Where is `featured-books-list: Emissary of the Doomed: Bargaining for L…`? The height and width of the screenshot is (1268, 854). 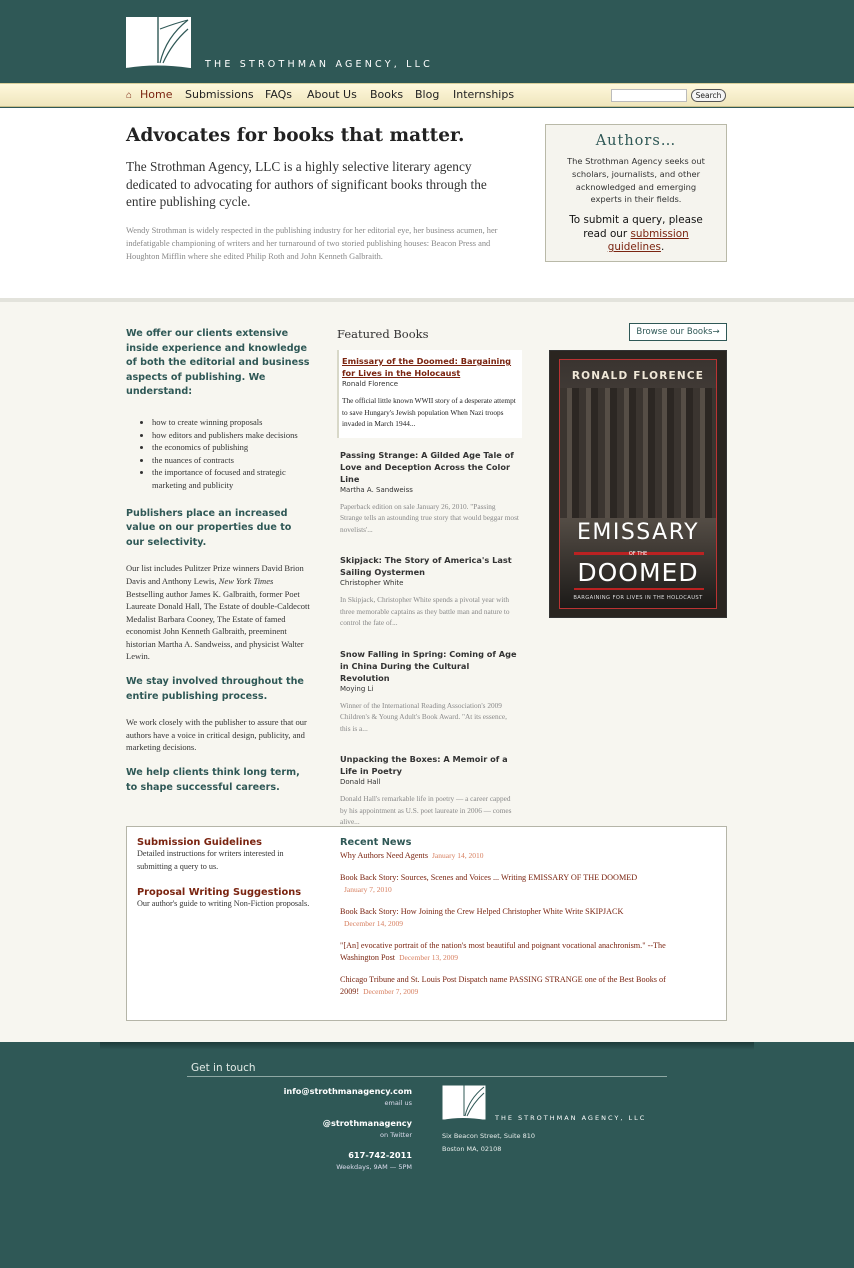 featured-books-list: Emissary of the Doomed: Bargaining for L… is located at coordinates (429, 596).